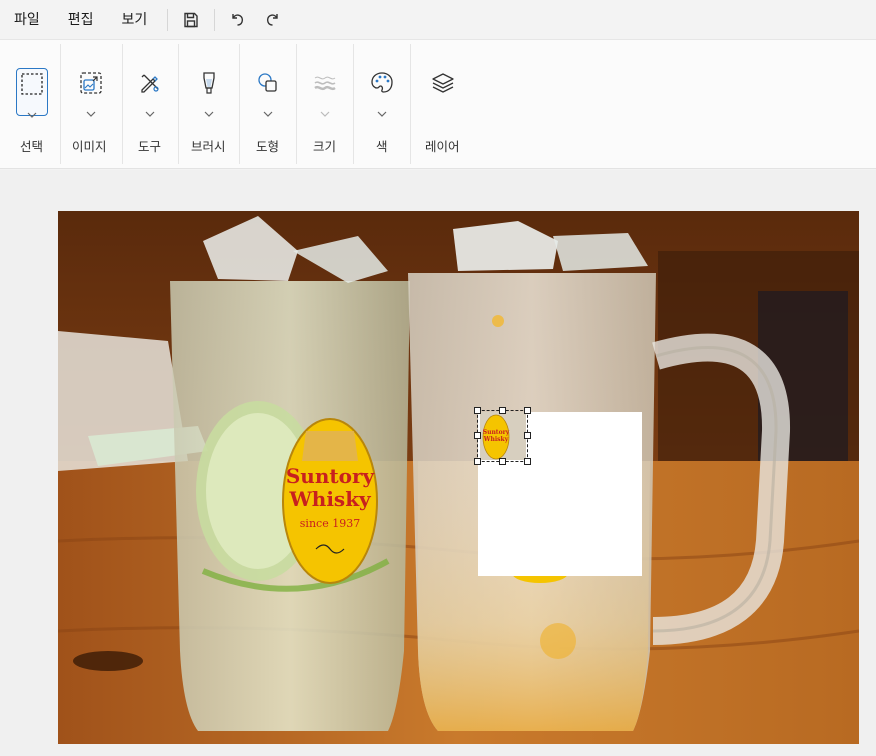 This screenshot has width=876, height=756. I want to click on menu-edit: 편집, so click(81, 20).